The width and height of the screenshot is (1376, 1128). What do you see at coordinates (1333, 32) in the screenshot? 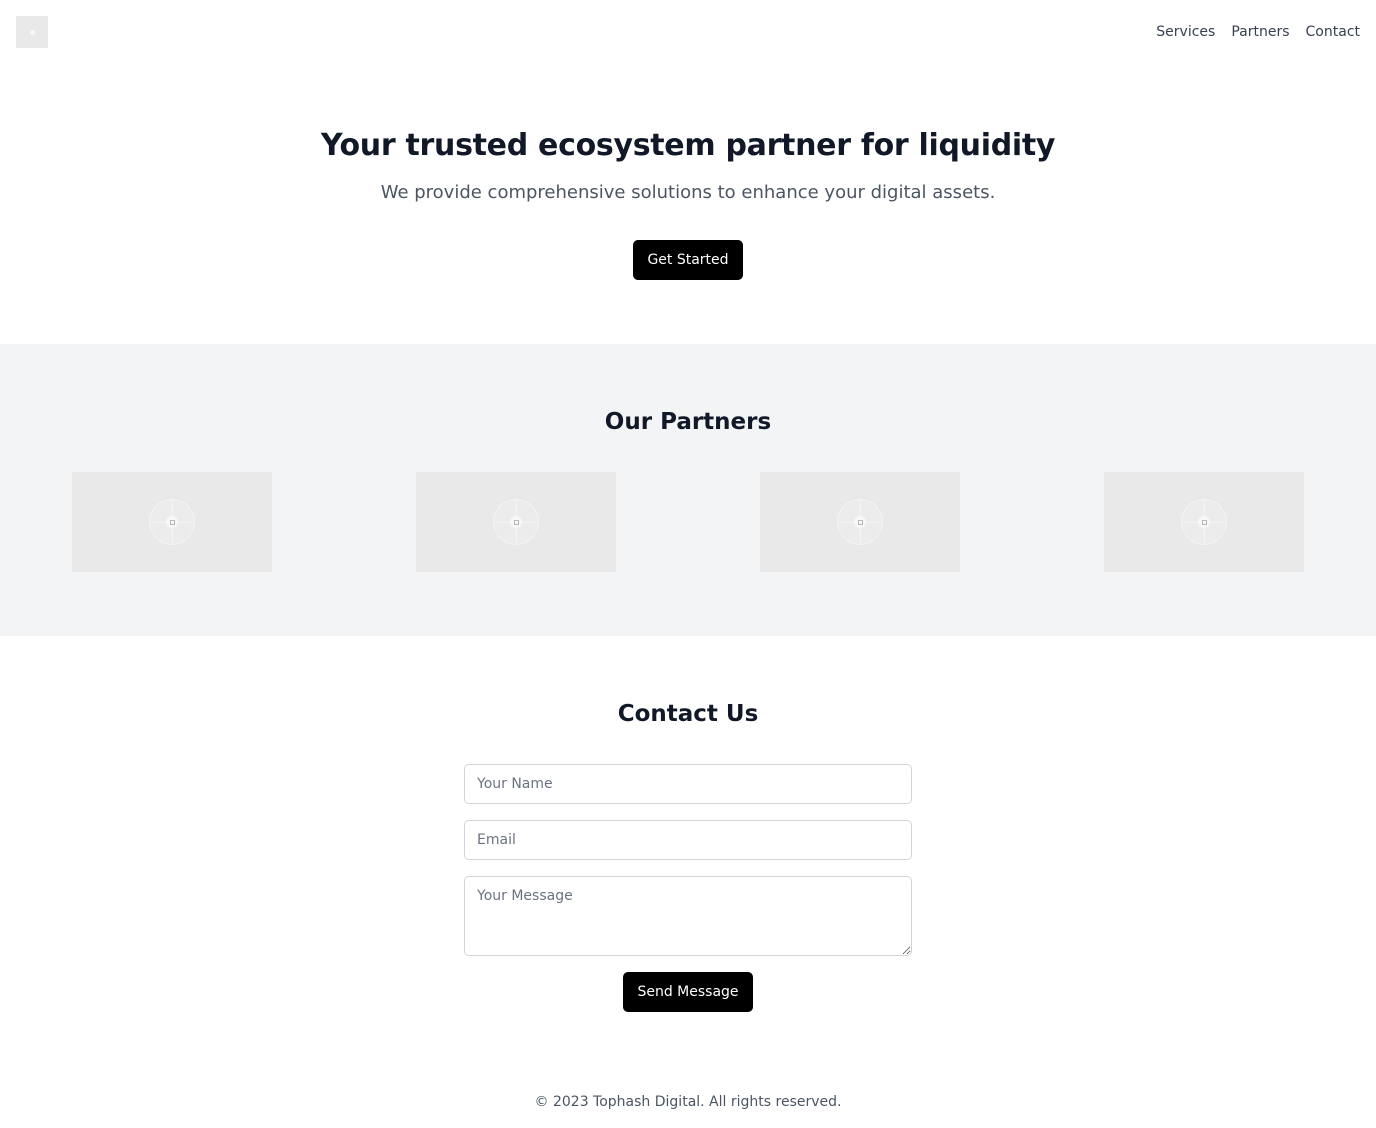
I see `nav-link-contact: Contact` at bounding box center [1333, 32].